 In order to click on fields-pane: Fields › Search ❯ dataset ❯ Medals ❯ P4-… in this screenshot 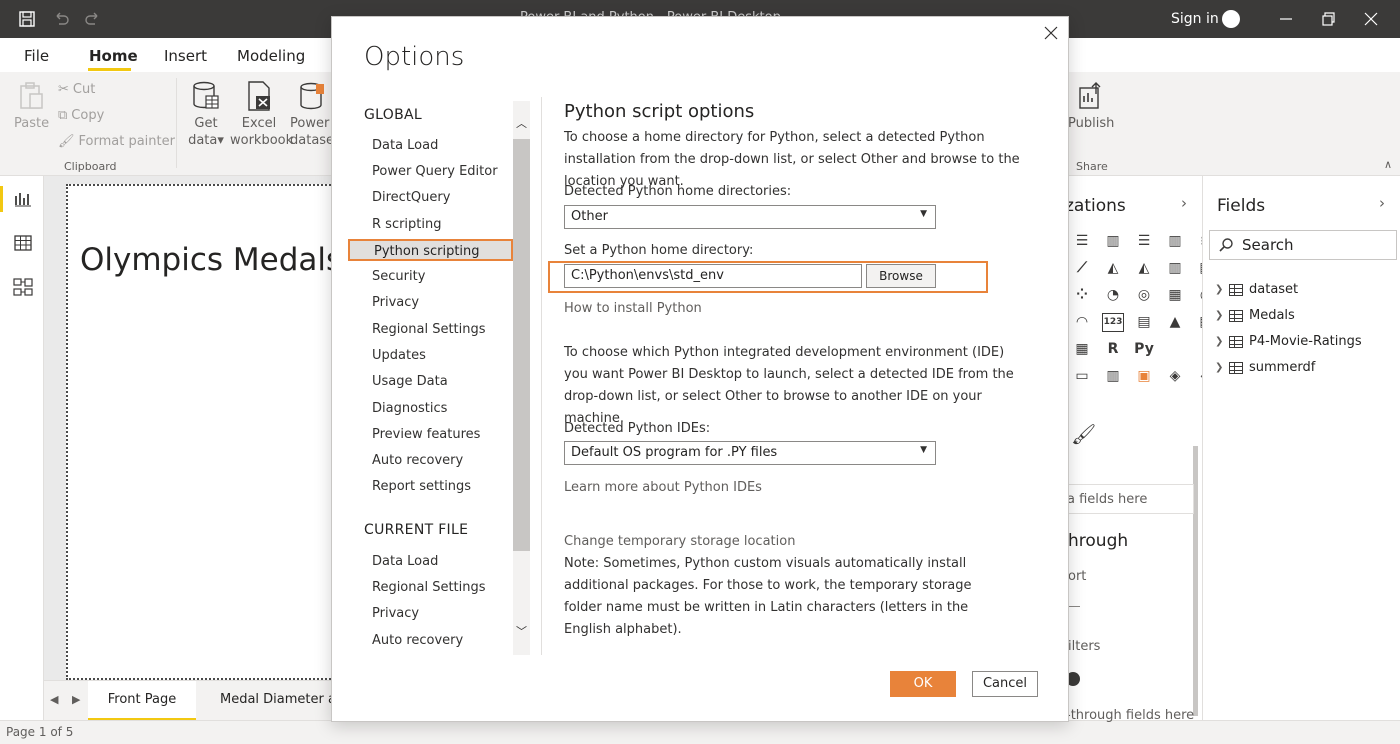, I will do `click(1301, 448)`.